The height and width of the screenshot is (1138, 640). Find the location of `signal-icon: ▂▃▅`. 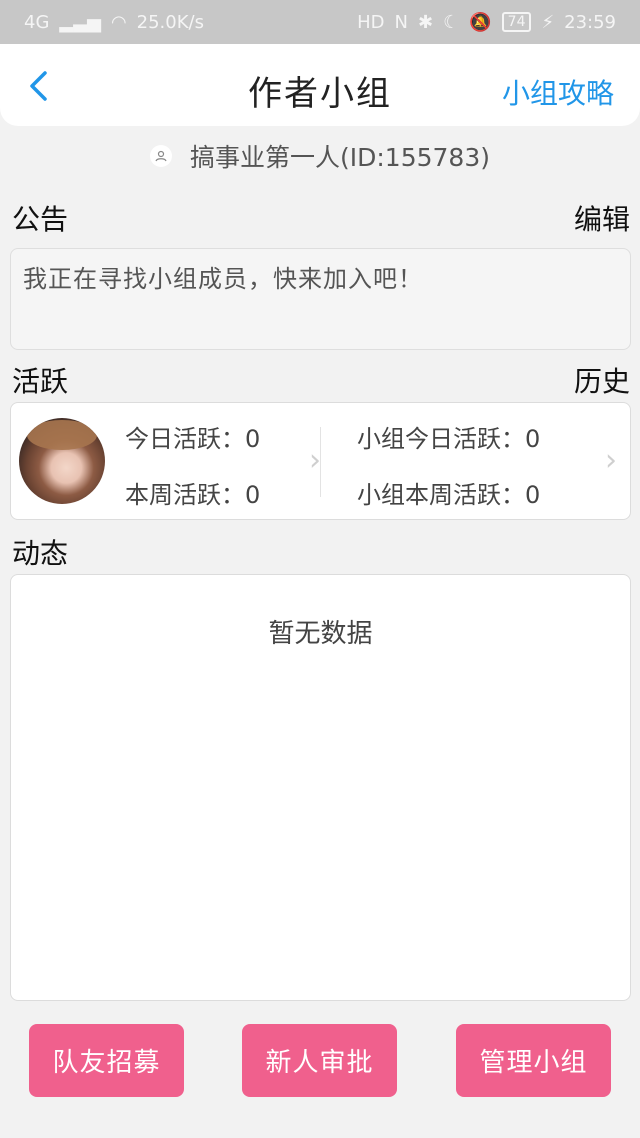

signal-icon: ▂▃▅ is located at coordinates (80, 22).